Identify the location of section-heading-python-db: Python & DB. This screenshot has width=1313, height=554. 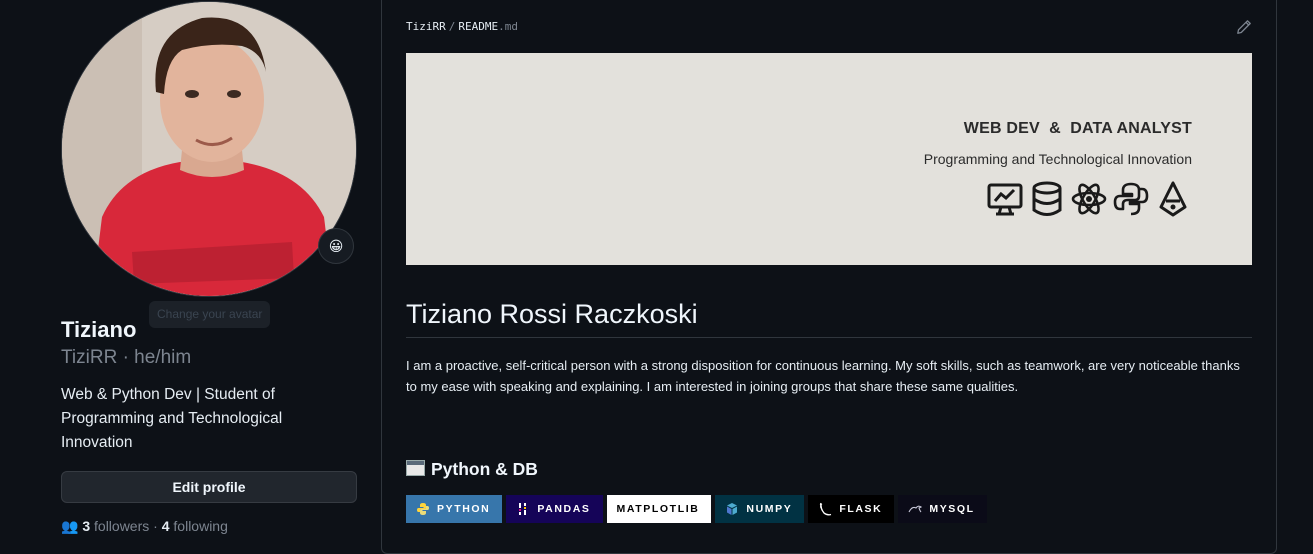
(472, 469).